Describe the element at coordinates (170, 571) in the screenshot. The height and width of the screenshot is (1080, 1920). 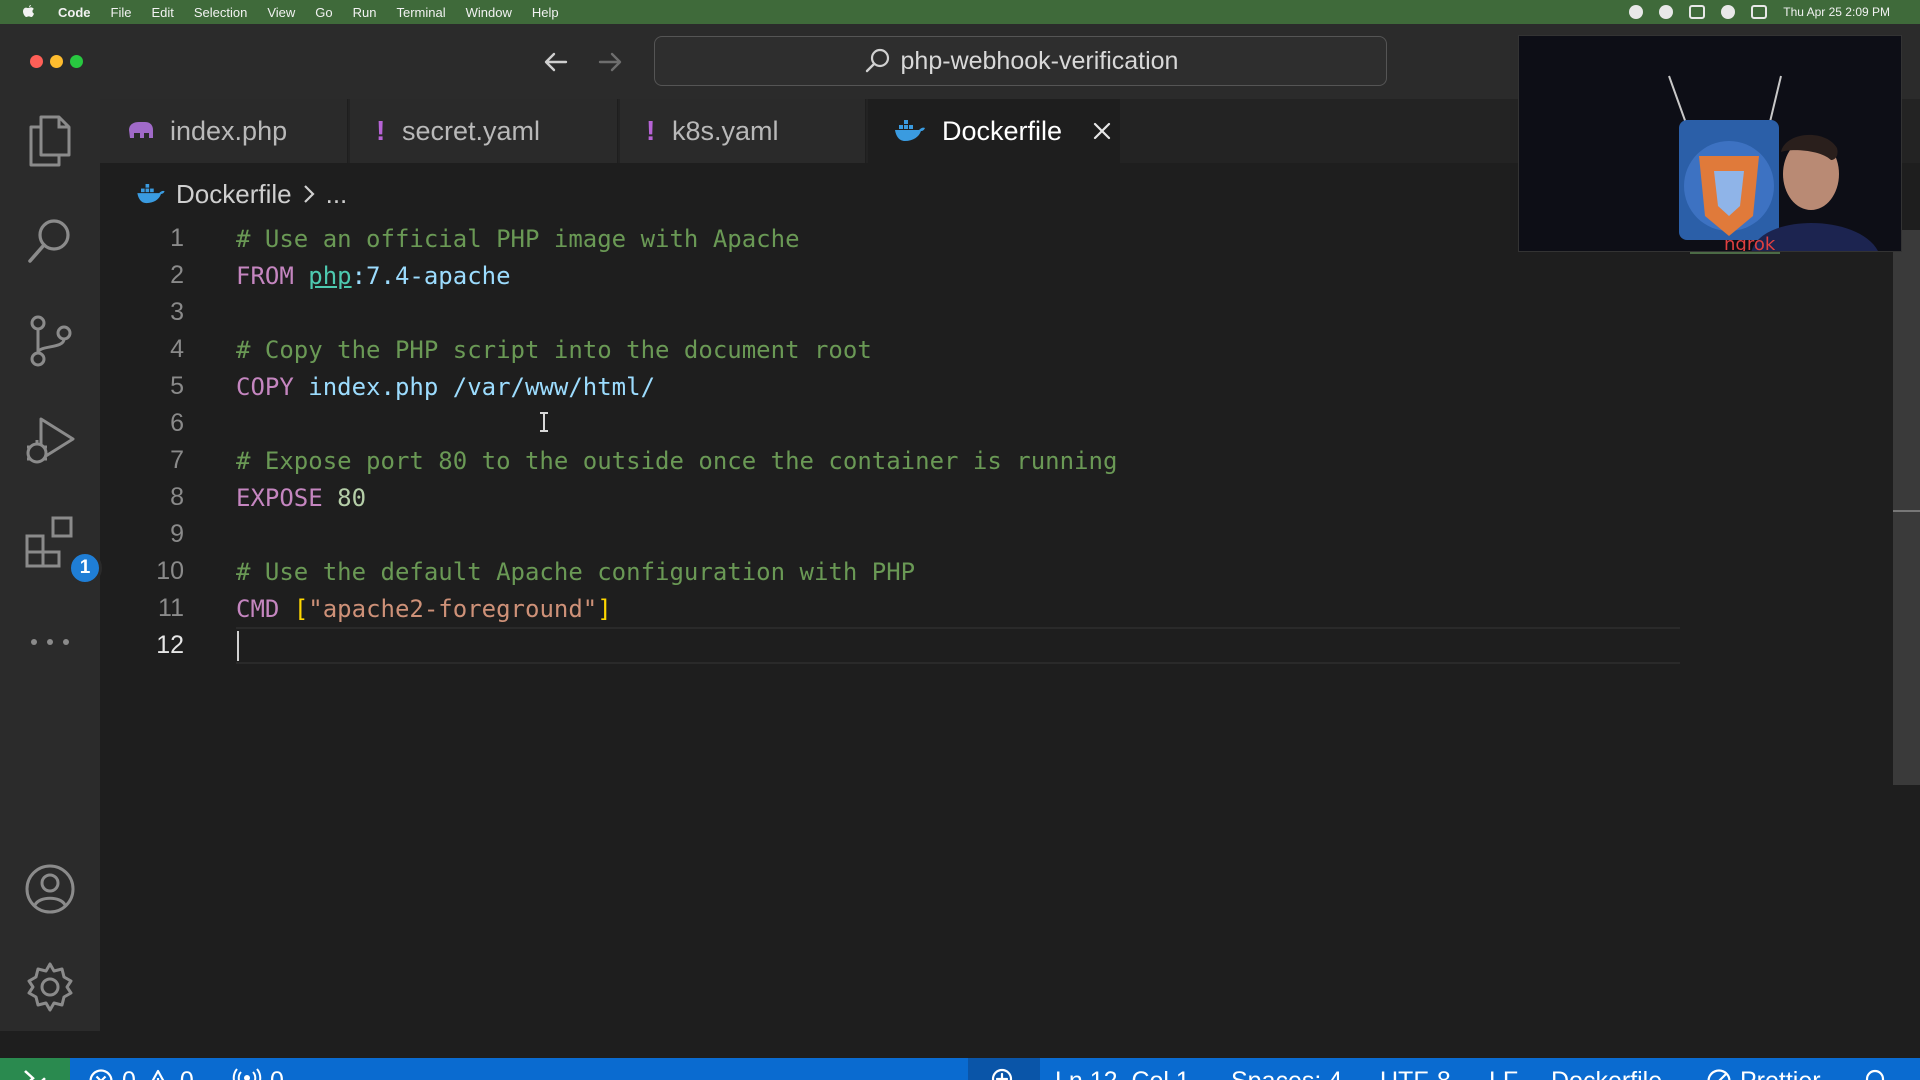
I see `line-number: 10` at that location.